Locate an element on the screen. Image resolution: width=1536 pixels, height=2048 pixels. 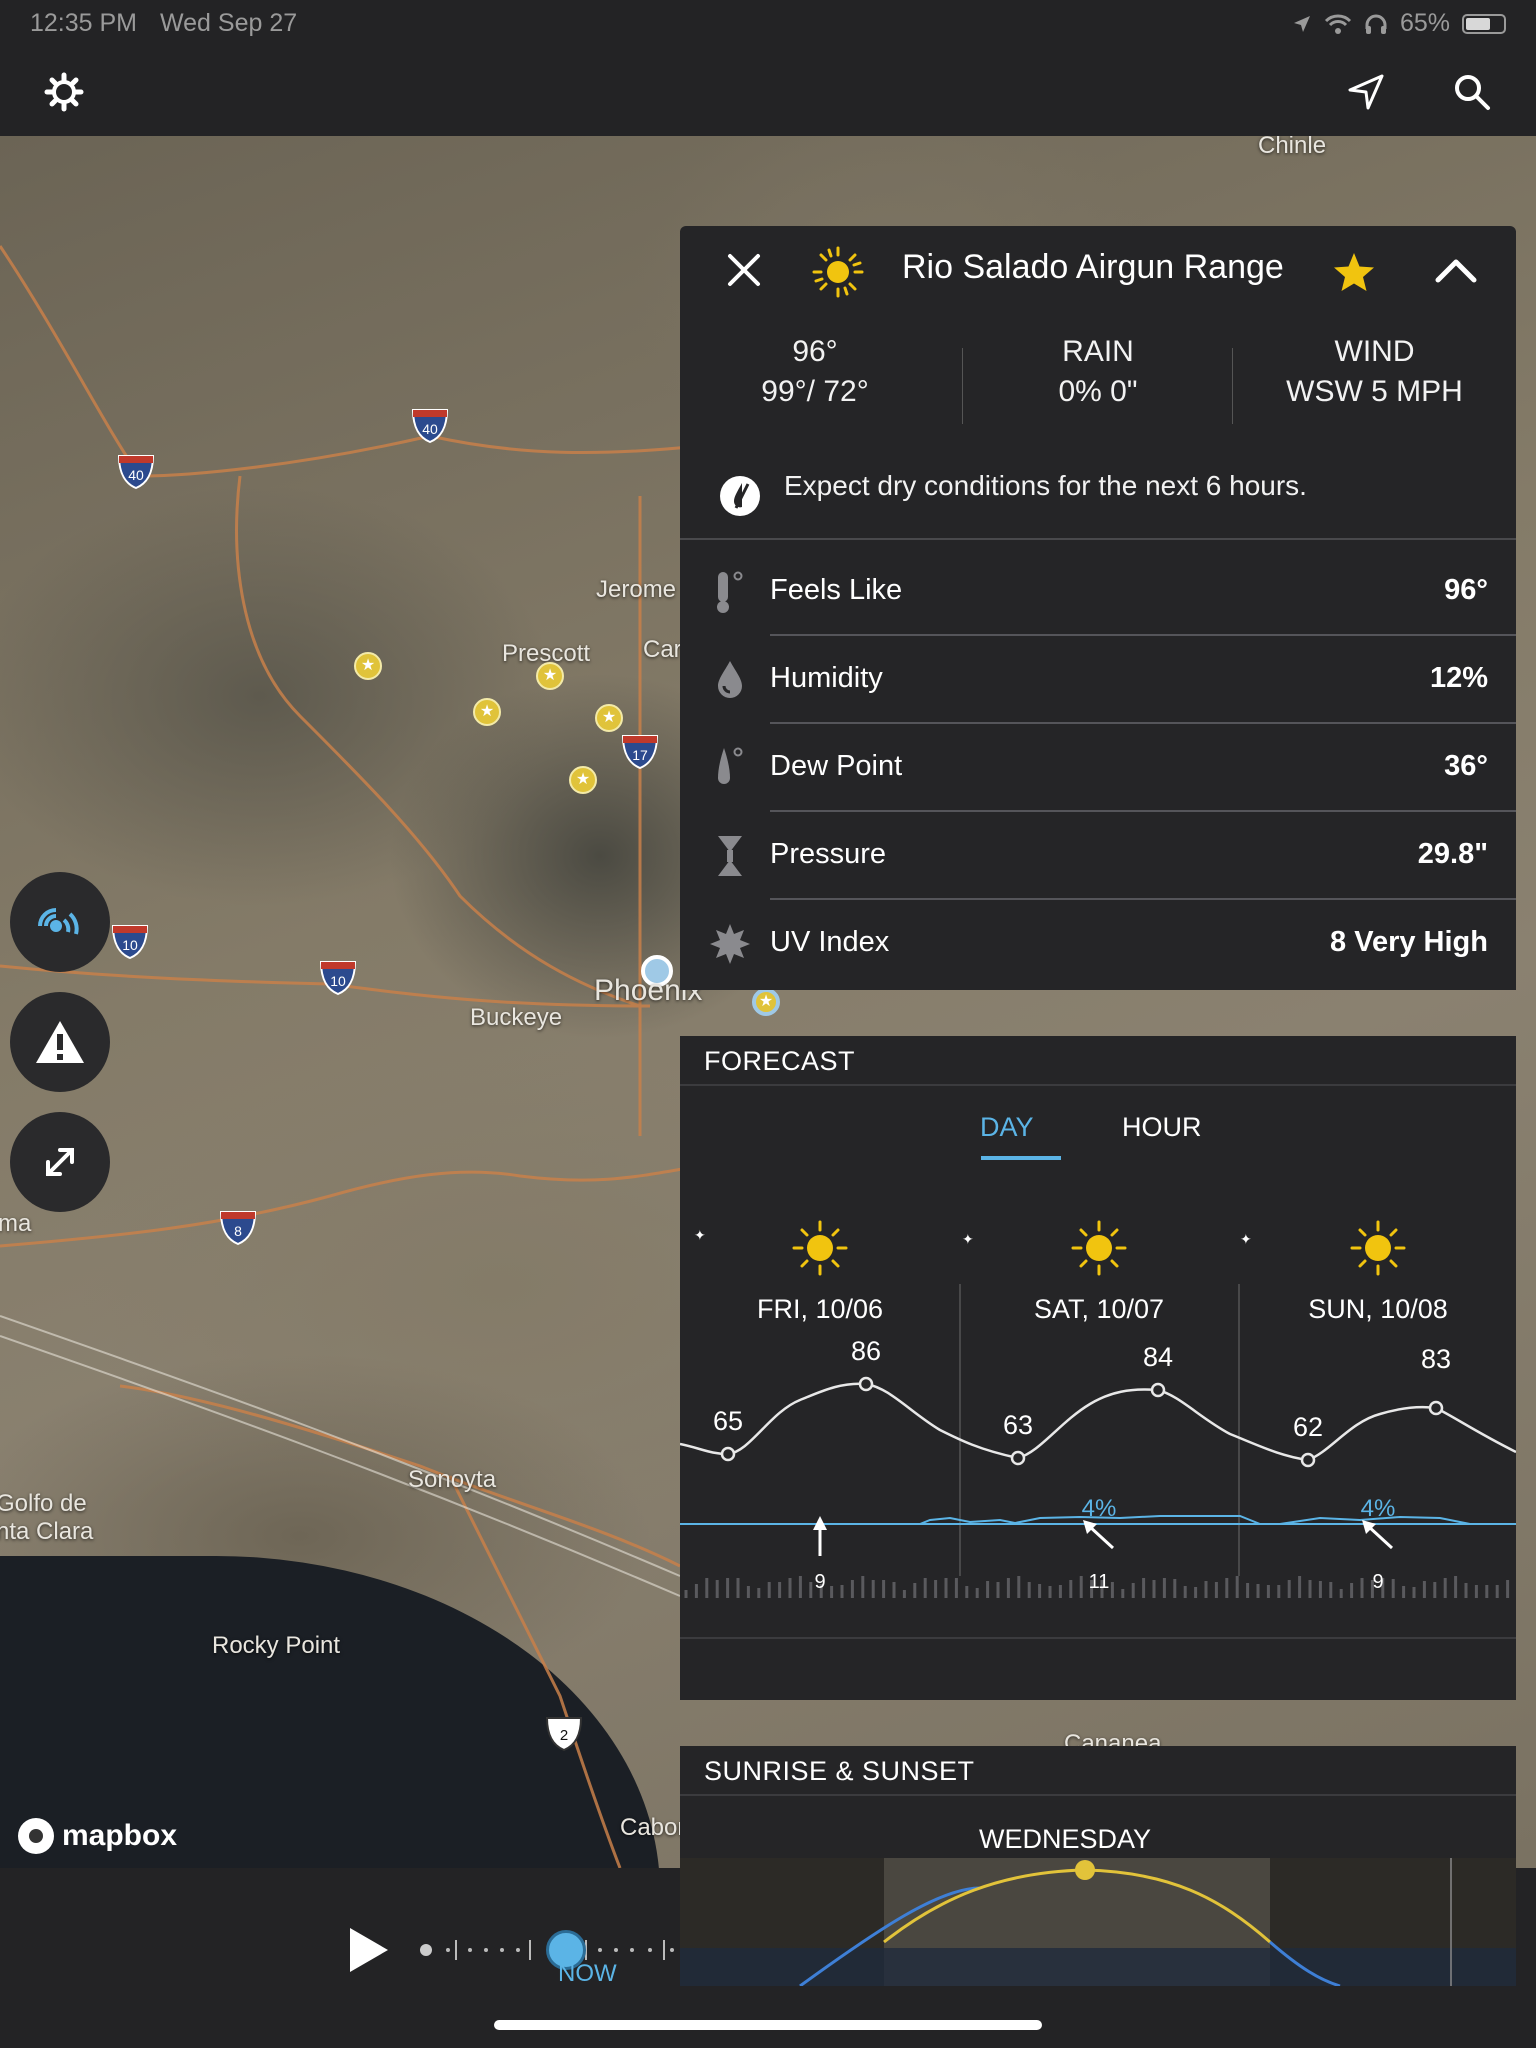
detail-value: 36° is located at coordinates (1466, 766).